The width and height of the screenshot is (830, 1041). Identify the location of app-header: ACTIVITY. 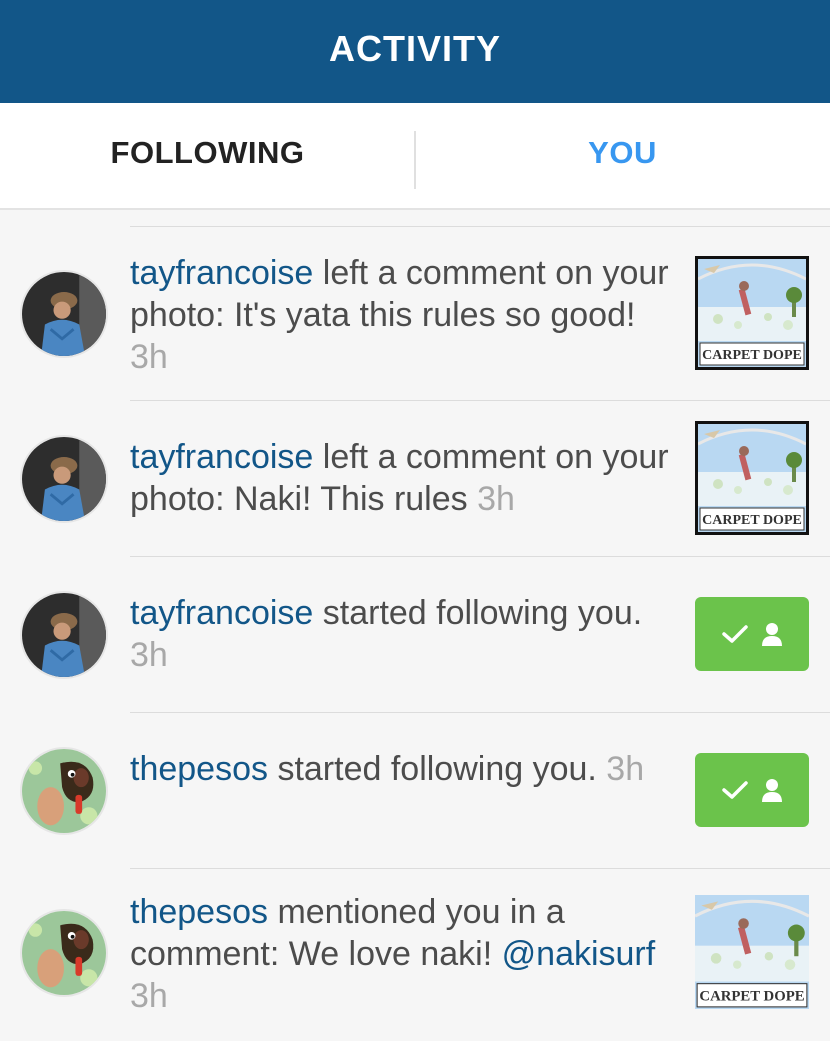
(415, 51).